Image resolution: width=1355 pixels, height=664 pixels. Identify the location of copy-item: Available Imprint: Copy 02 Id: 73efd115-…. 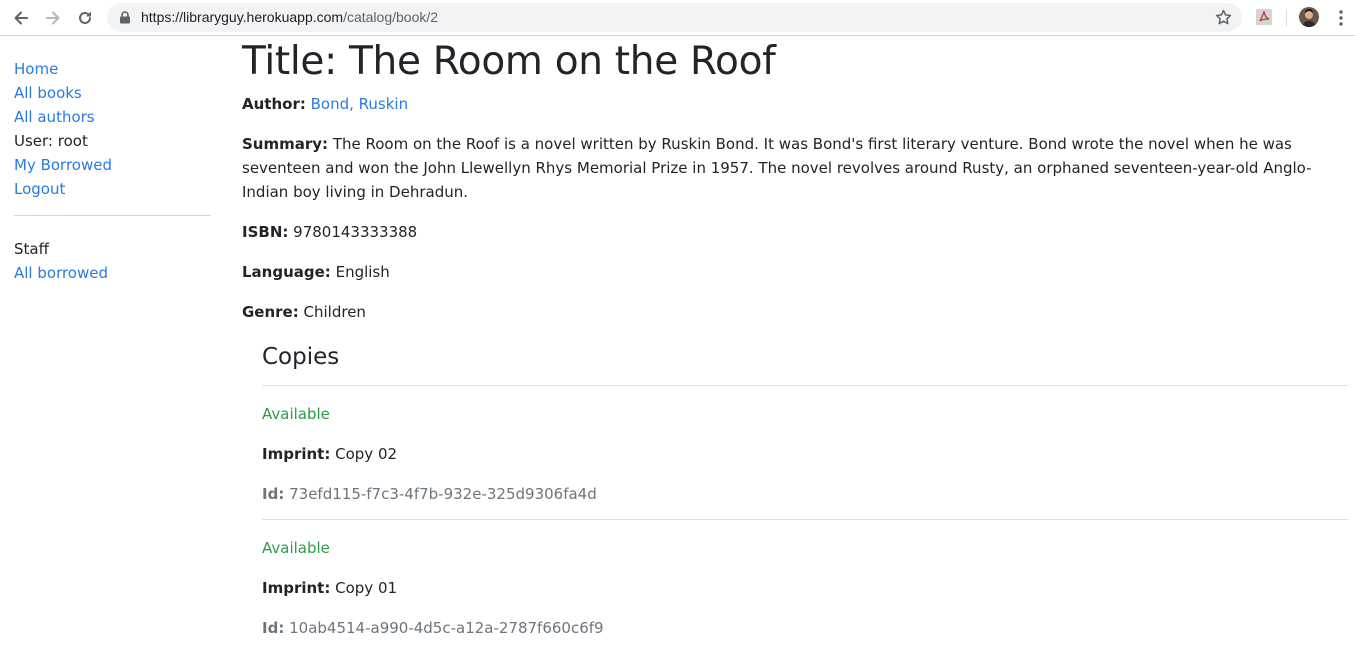
(805, 454).